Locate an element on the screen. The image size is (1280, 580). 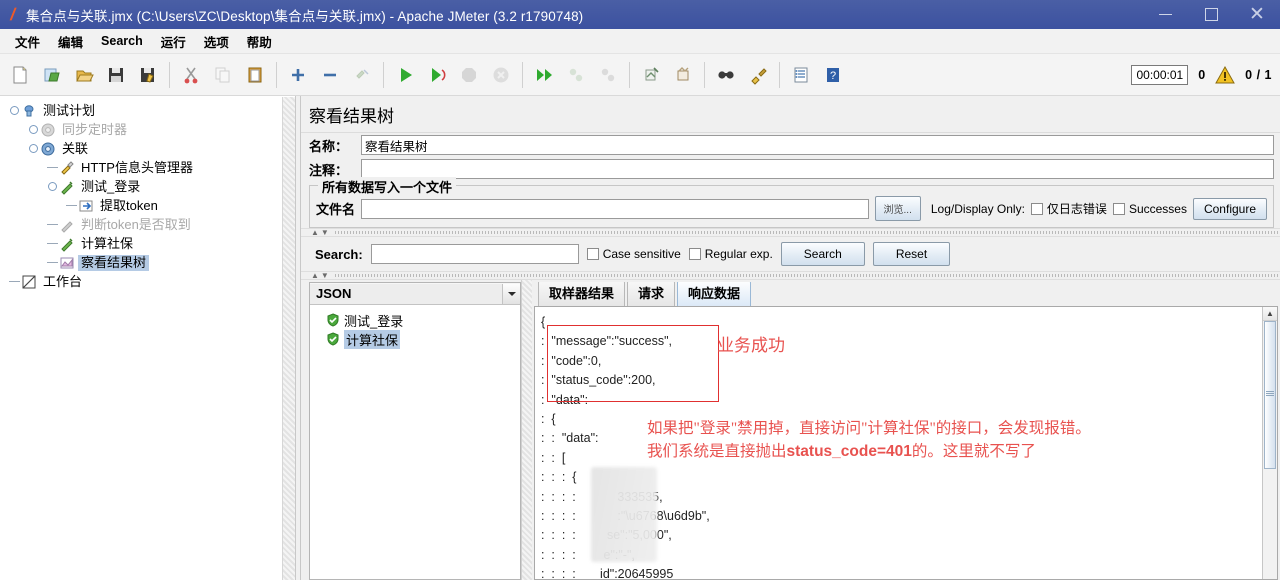
result-list-item: 测试_登录 is located at coordinates (418, 320).